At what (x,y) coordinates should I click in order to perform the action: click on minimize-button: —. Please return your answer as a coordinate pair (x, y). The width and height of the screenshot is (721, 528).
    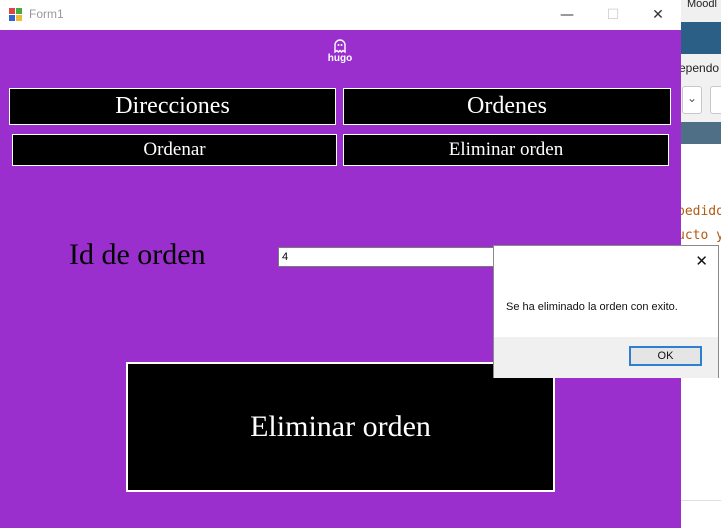
    Looking at the image, I should click on (567, 15).